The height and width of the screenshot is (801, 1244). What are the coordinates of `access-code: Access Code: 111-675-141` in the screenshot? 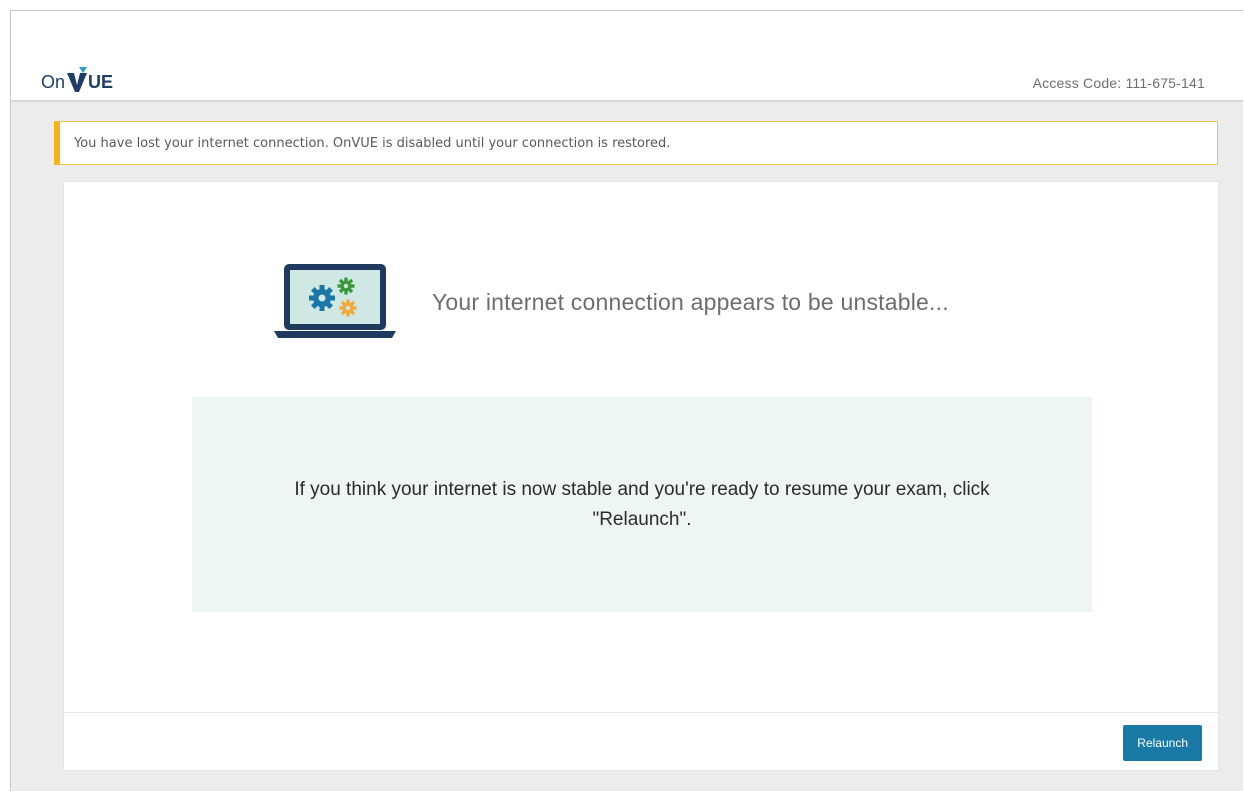 It's located at (1118, 83).